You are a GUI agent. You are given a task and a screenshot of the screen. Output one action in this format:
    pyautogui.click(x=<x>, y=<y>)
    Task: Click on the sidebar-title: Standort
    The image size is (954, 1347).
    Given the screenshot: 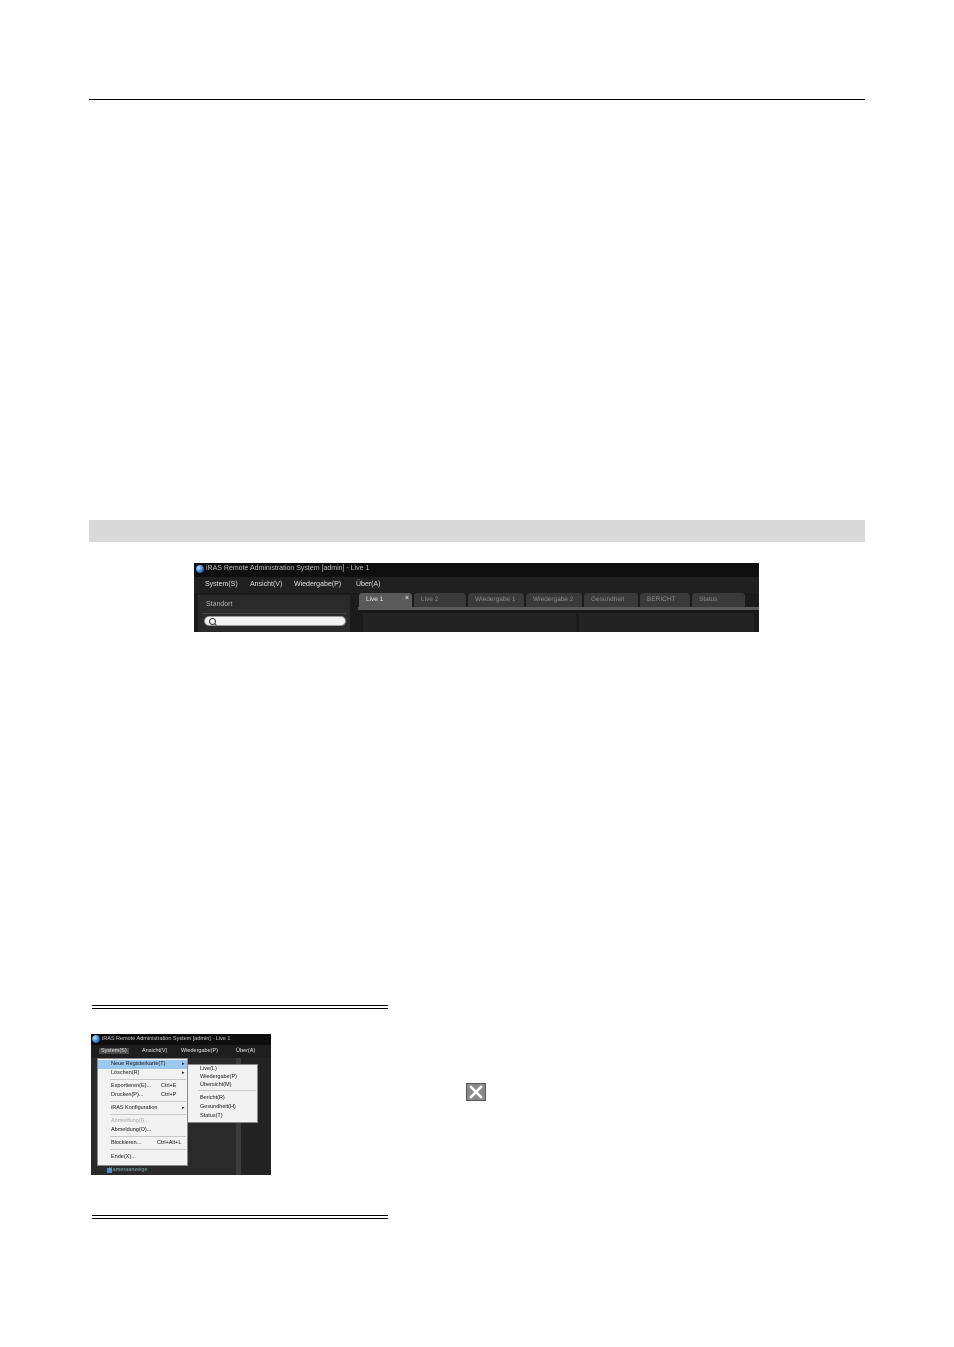 What is the action you would take?
    pyautogui.click(x=219, y=604)
    